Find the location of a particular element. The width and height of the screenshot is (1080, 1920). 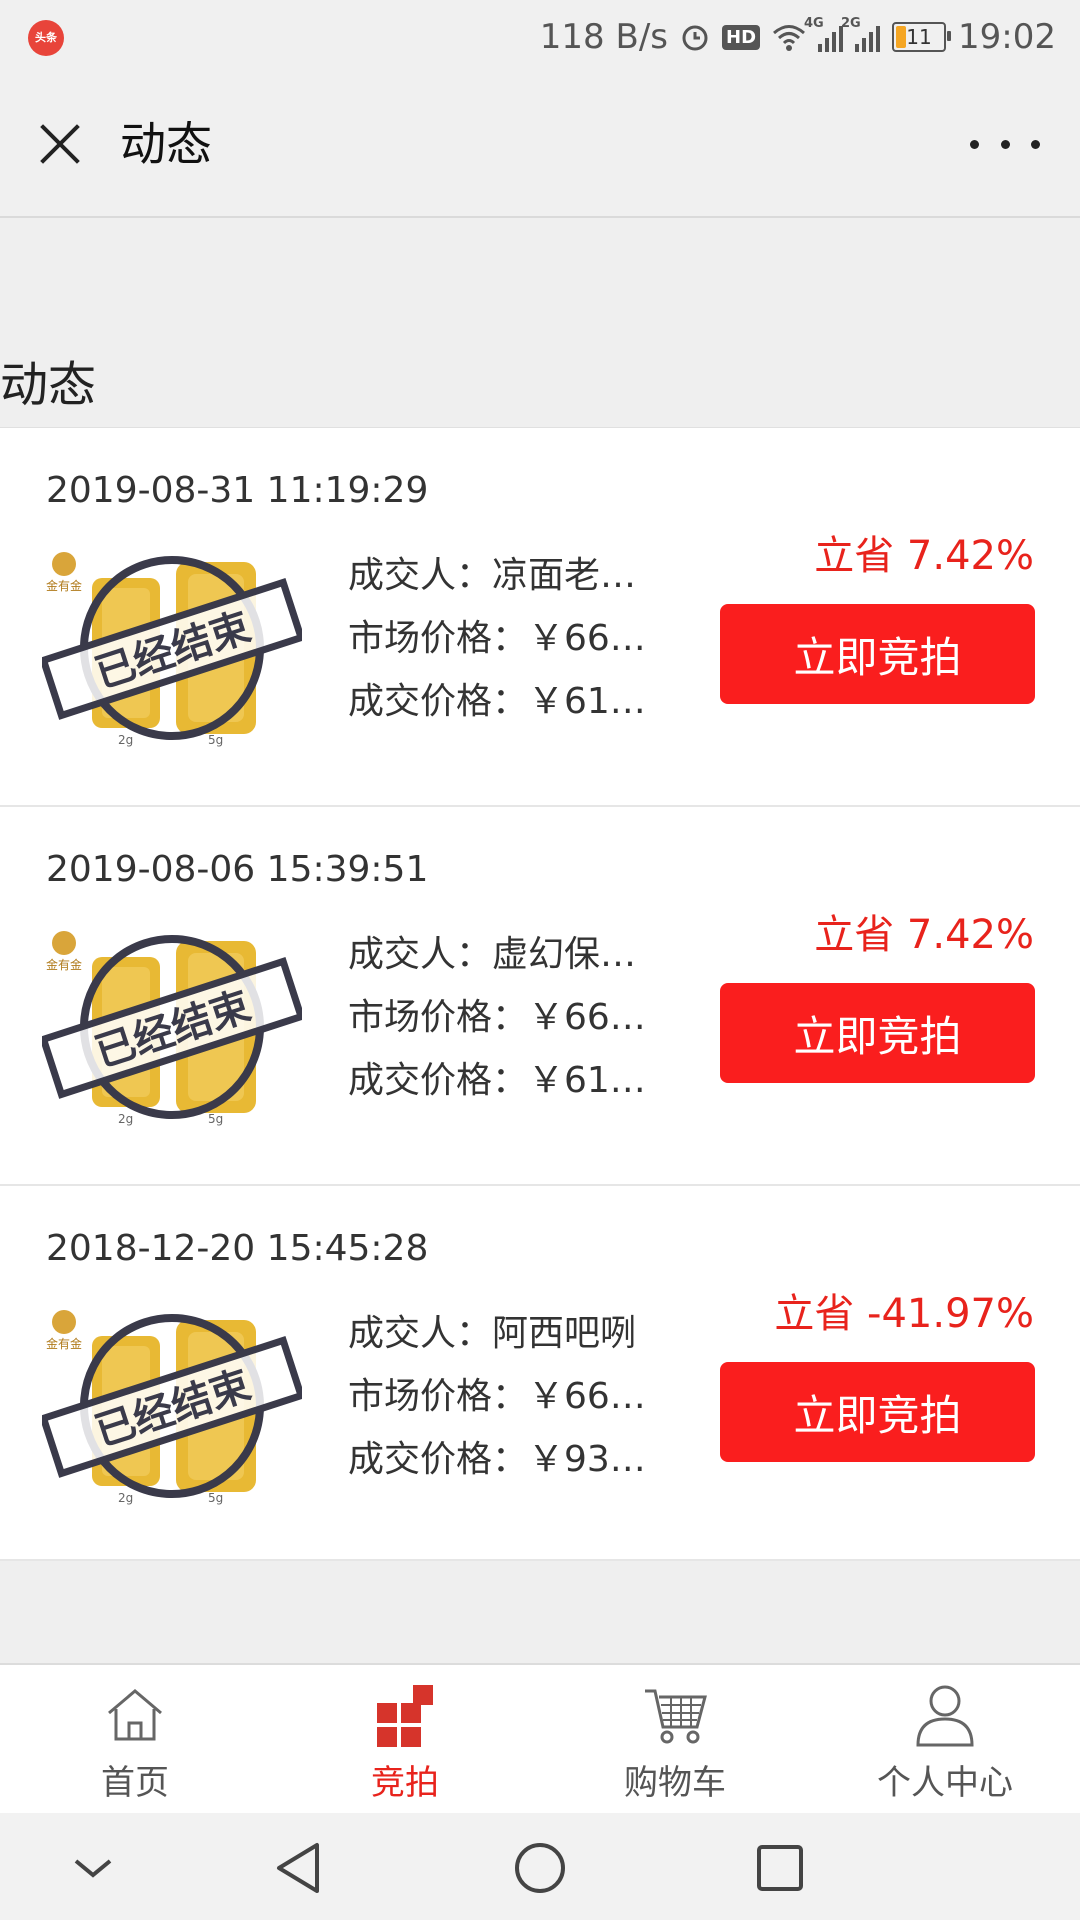

wifi-icon is located at coordinates (789, 38).